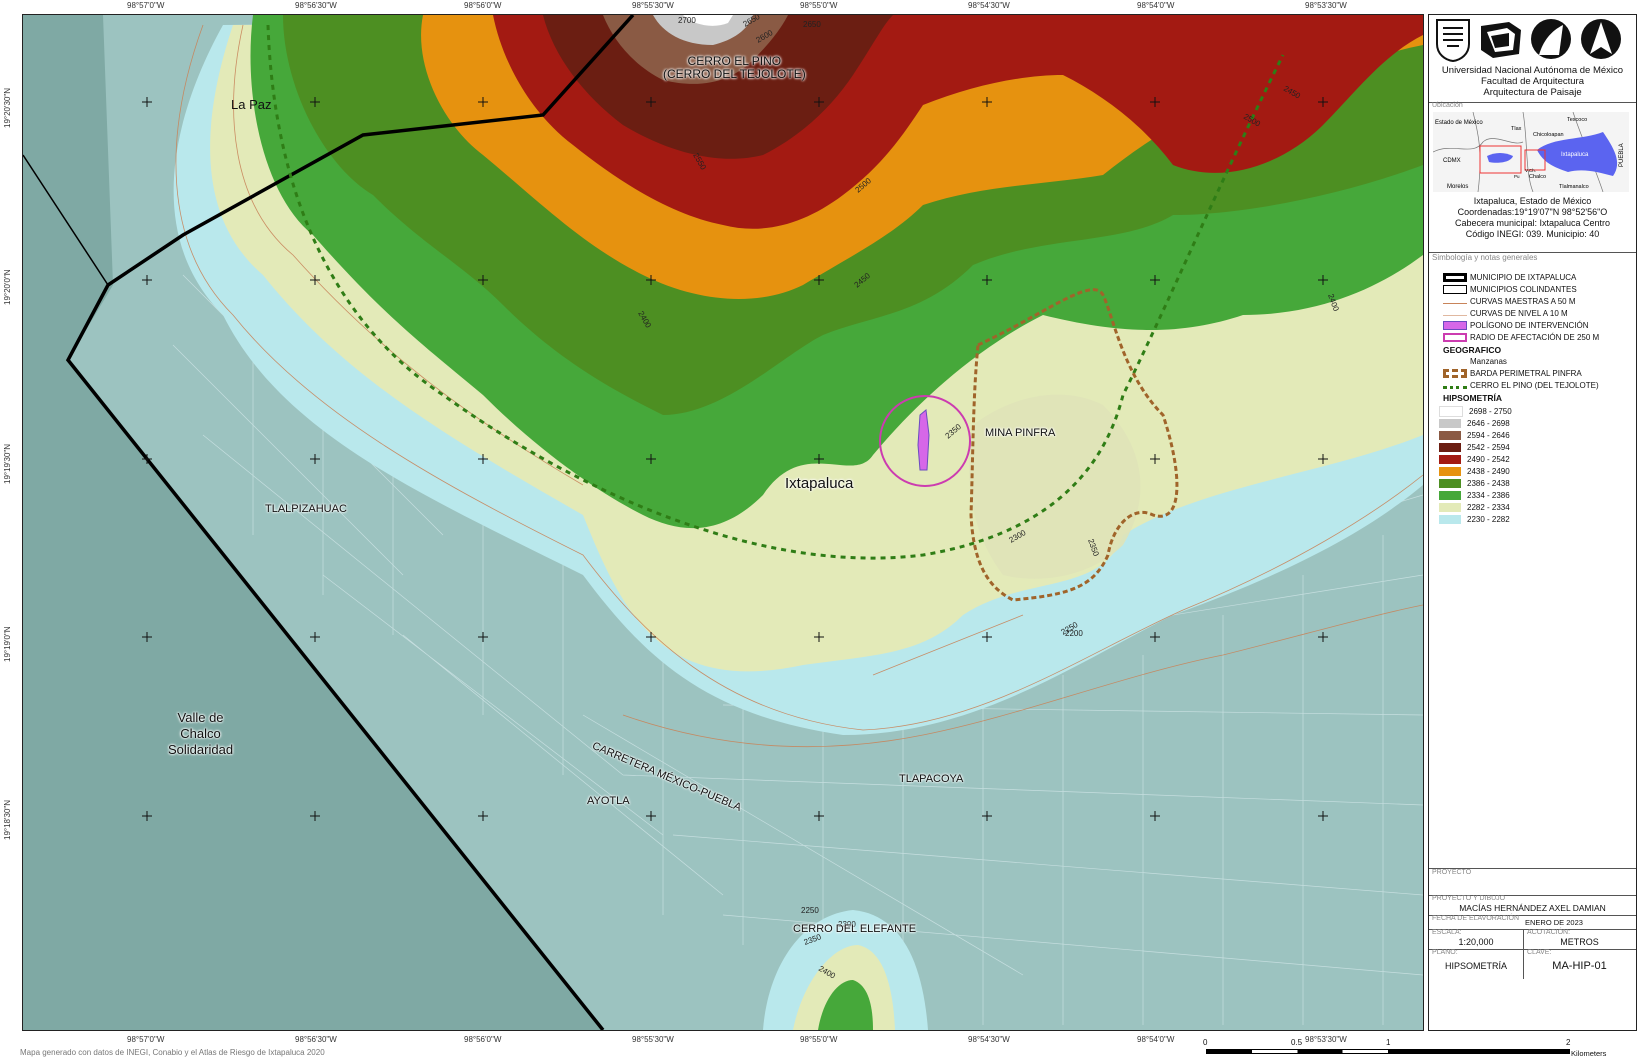  I want to click on ubicacion-label: Ubicación, so click(1447, 105).